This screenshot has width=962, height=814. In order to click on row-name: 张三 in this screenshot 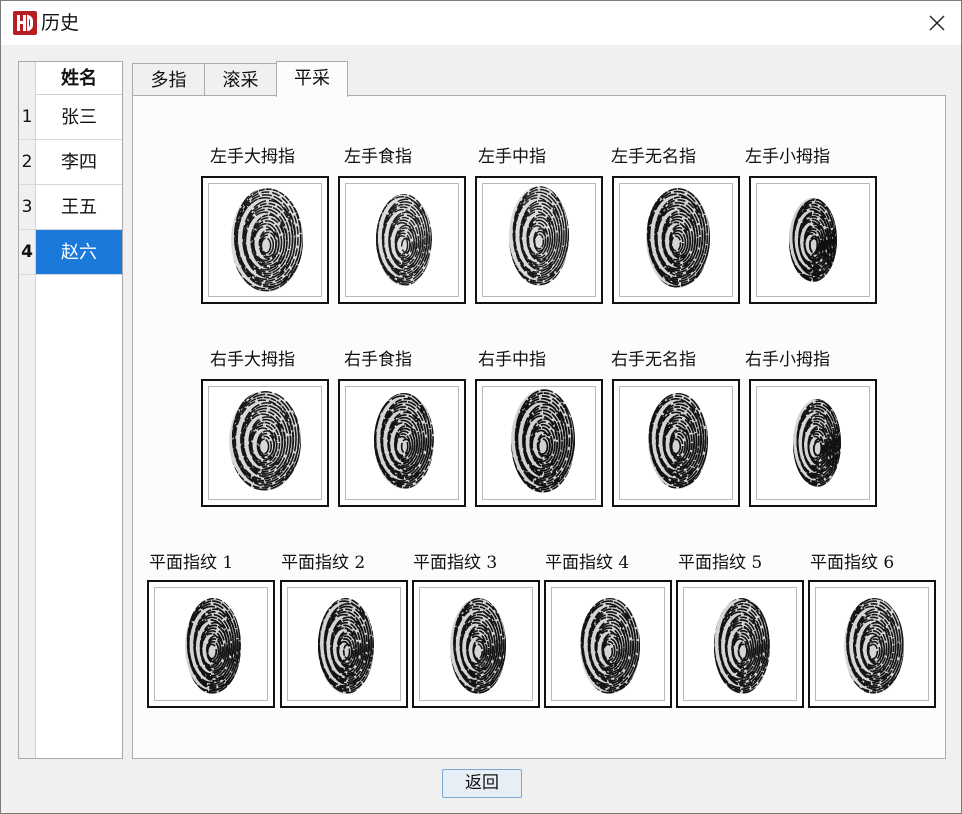, I will do `click(79, 117)`.